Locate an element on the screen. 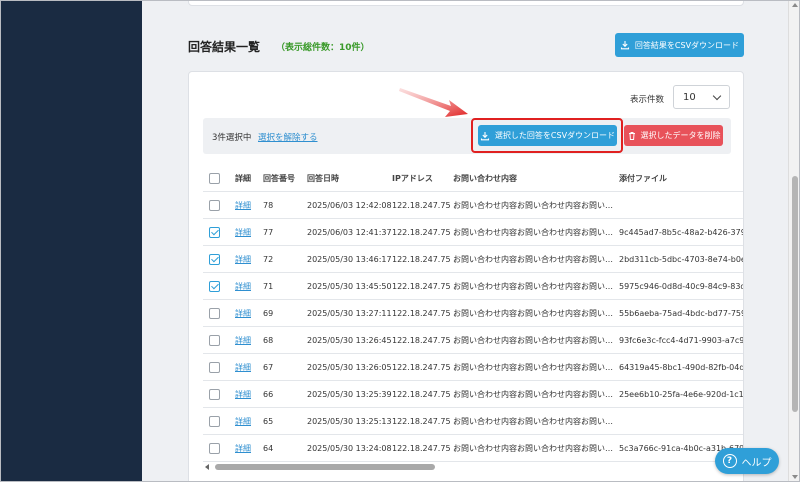 This screenshot has height=482, width=800. attachment-file: 9c445ad7-8b5c-48a2-b426-3793 is located at coordinates (681, 232).